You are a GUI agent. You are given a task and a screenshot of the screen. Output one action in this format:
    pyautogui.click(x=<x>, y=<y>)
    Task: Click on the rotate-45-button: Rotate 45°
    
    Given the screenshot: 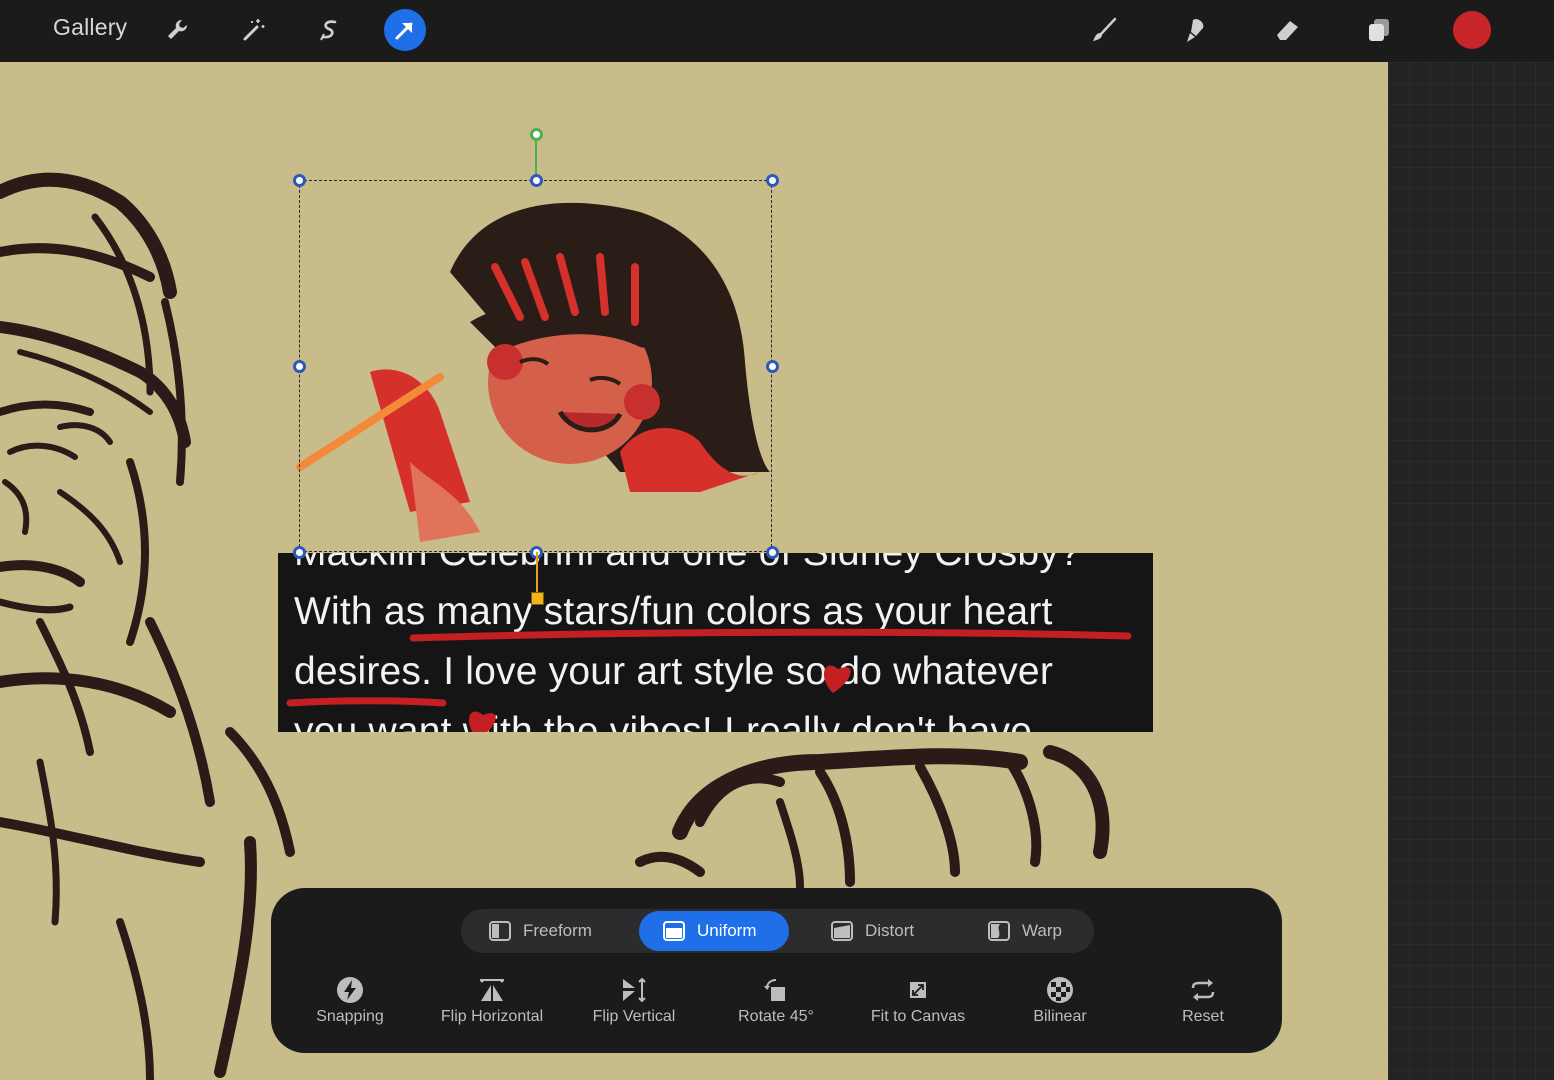 What is the action you would take?
    pyautogui.click(x=776, y=1001)
    